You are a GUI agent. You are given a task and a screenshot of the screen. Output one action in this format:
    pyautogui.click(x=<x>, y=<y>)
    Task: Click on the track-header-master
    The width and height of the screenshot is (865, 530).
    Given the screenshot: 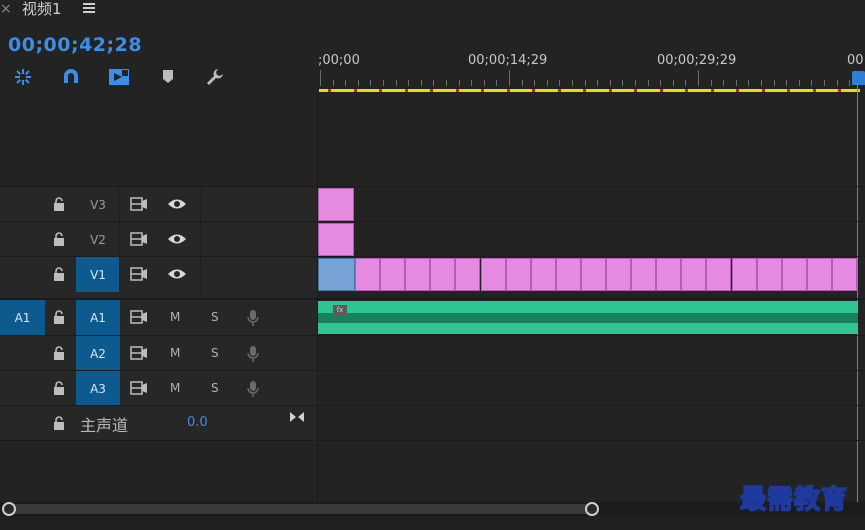 What is the action you would take?
    pyautogui.click(x=158, y=423)
    